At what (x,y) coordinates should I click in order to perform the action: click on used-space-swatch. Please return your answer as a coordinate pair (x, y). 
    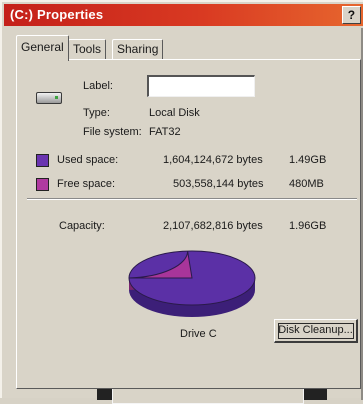
    Looking at the image, I should click on (42, 160).